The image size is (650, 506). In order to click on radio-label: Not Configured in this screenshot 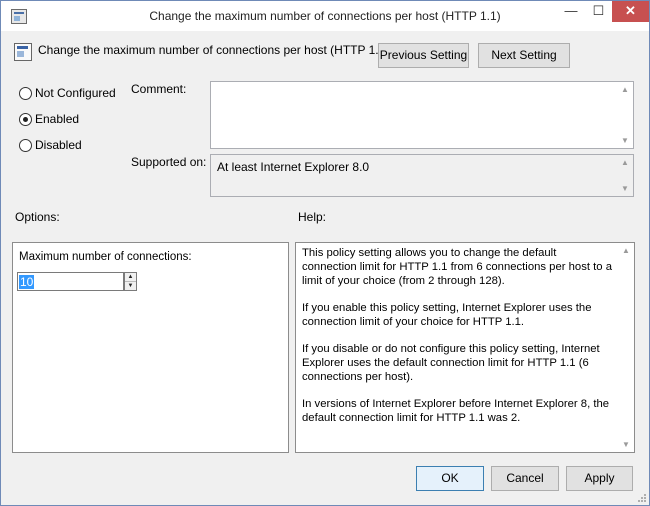, I will do `click(75, 93)`.